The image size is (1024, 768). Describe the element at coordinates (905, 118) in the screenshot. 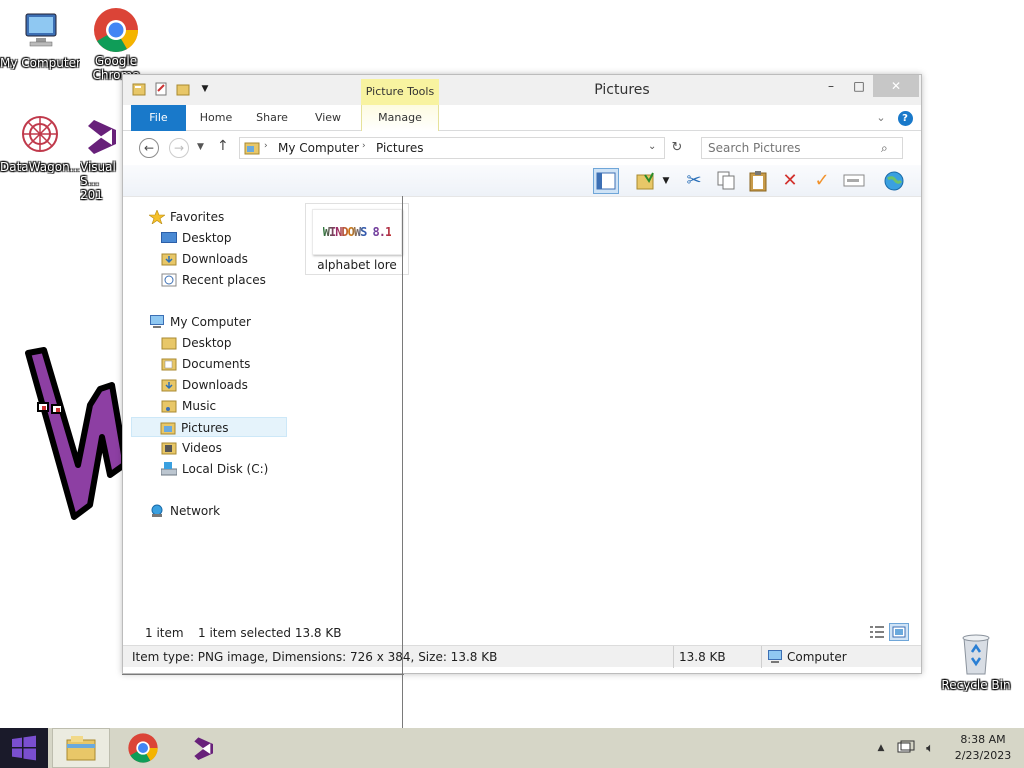

I see `help-button: ?` at that location.